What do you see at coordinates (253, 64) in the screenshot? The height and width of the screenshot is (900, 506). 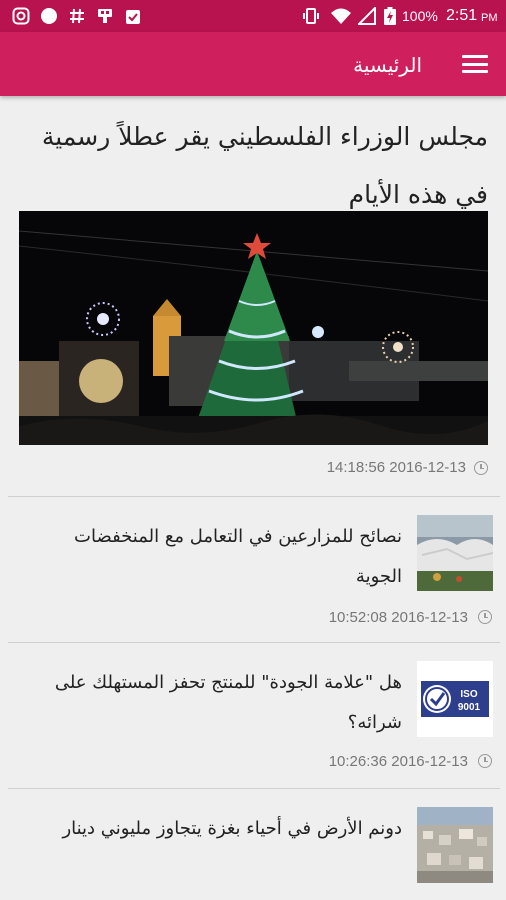 I see `app-bar: الرئيسية` at bounding box center [253, 64].